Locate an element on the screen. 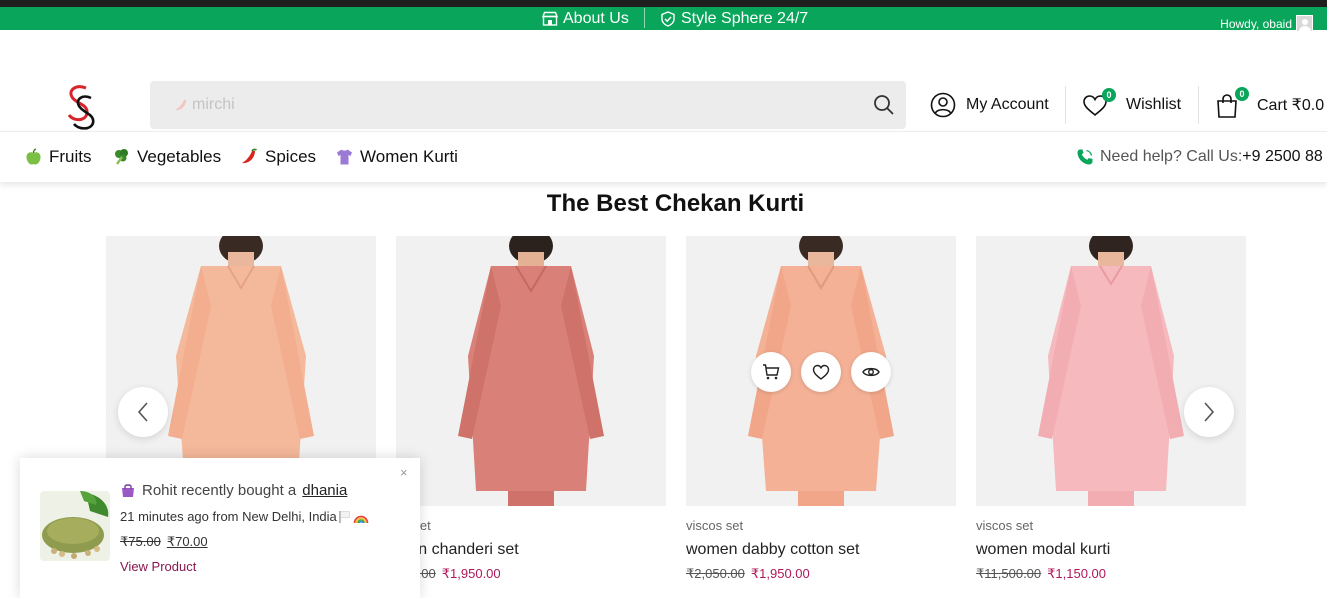 The width and height of the screenshot is (1327, 598). eye-icon is located at coordinates (871, 372).